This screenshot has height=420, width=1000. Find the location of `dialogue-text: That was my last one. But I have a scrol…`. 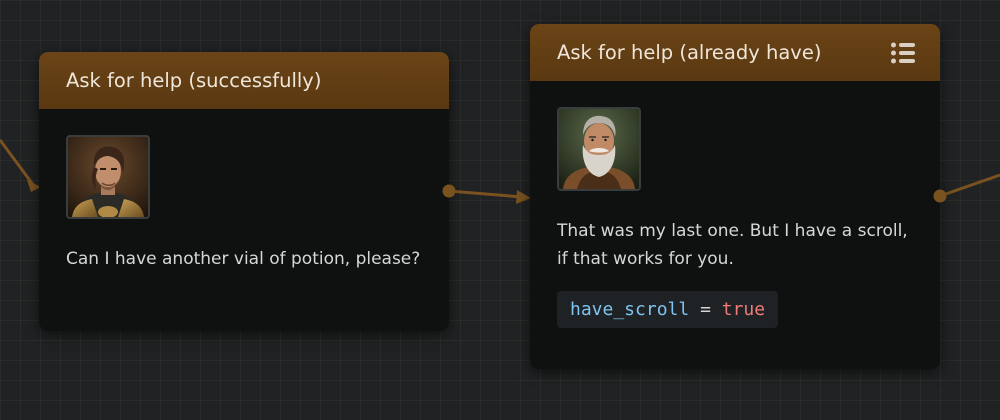

dialogue-text: That was my last one. But I have a scrol… is located at coordinates (732, 245).